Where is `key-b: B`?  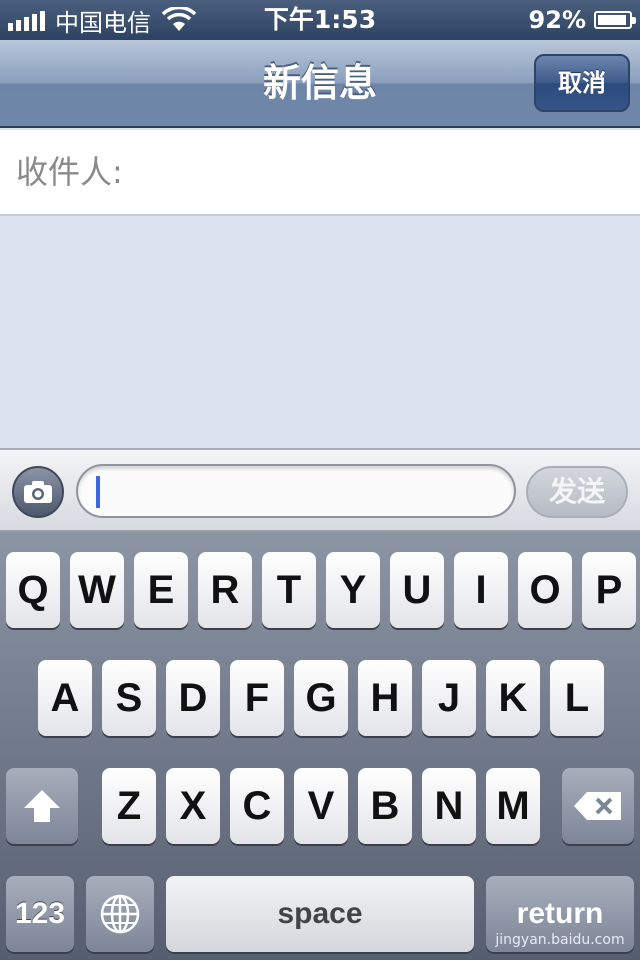 key-b: B is located at coordinates (385, 806).